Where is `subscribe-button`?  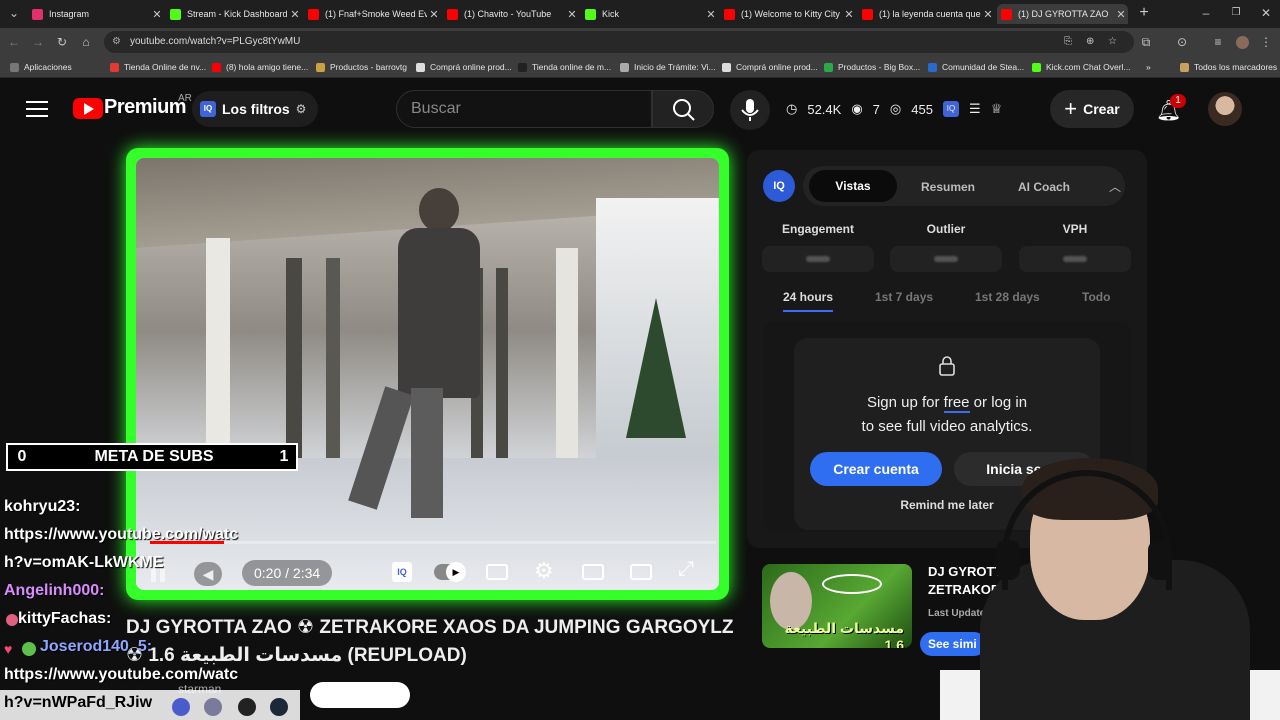 subscribe-button is located at coordinates (360, 695).